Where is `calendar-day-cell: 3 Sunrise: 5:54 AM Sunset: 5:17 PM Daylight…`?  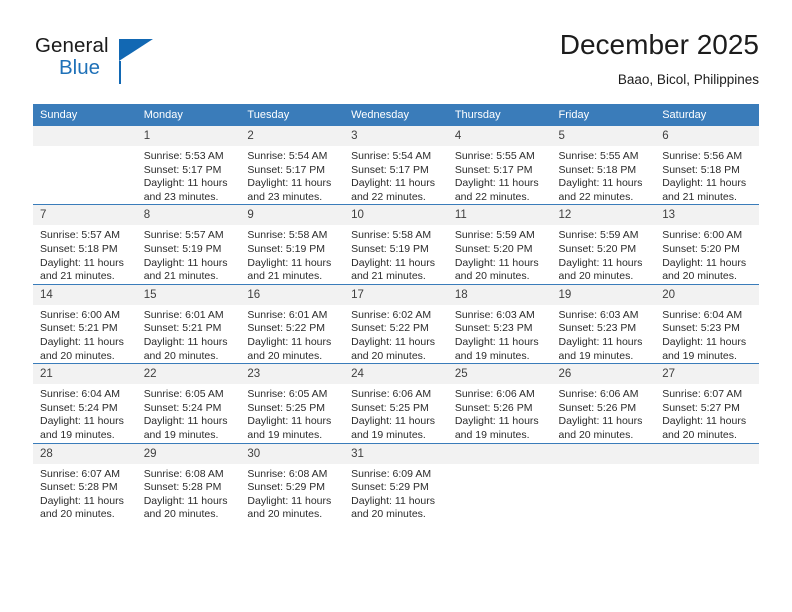 calendar-day-cell: 3 Sunrise: 5:54 AM Sunset: 5:17 PM Daylight… is located at coordinates (396, 165).